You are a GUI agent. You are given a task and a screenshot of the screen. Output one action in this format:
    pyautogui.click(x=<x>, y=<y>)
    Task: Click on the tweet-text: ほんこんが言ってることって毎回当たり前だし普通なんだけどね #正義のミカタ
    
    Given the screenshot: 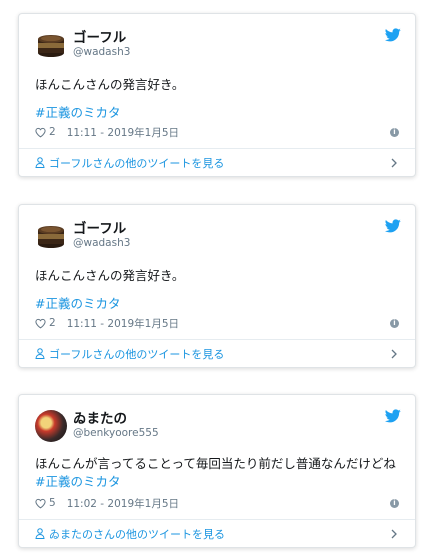 What is the action you would take?
    pyautogui.click(x=217, y=473)
    